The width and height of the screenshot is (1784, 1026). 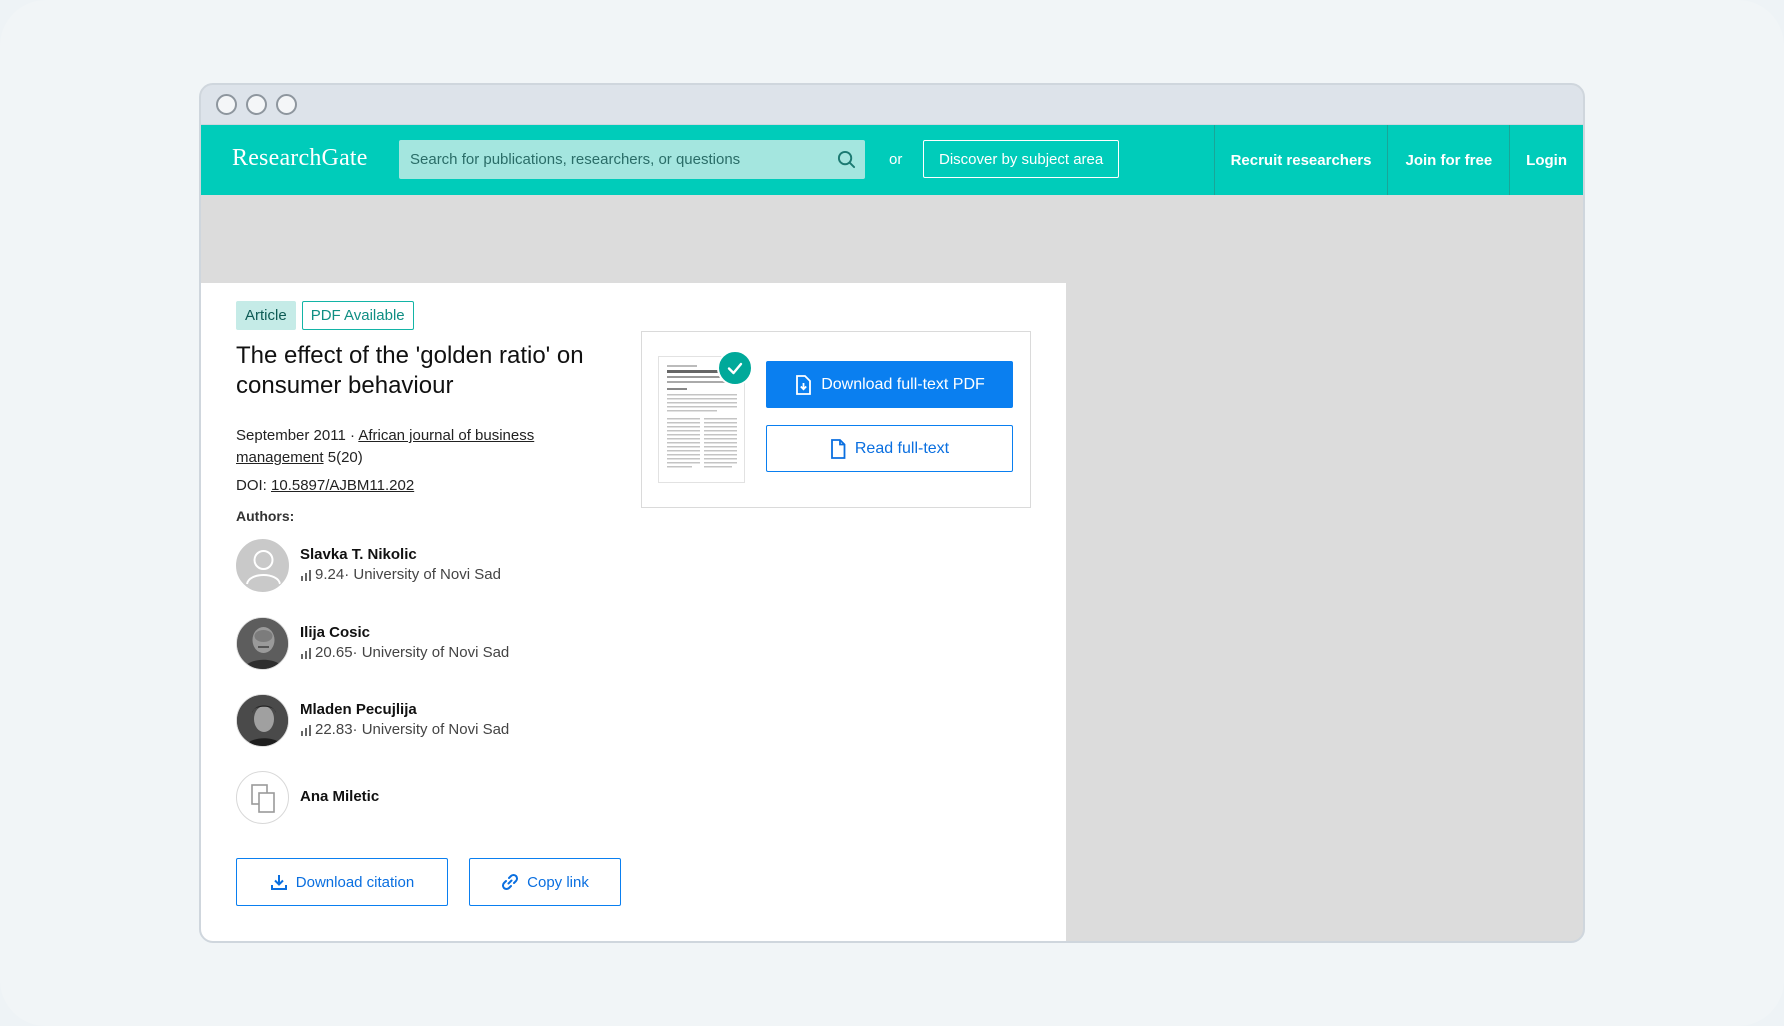 I want to click on search-icon, so click(x=846, y=159).